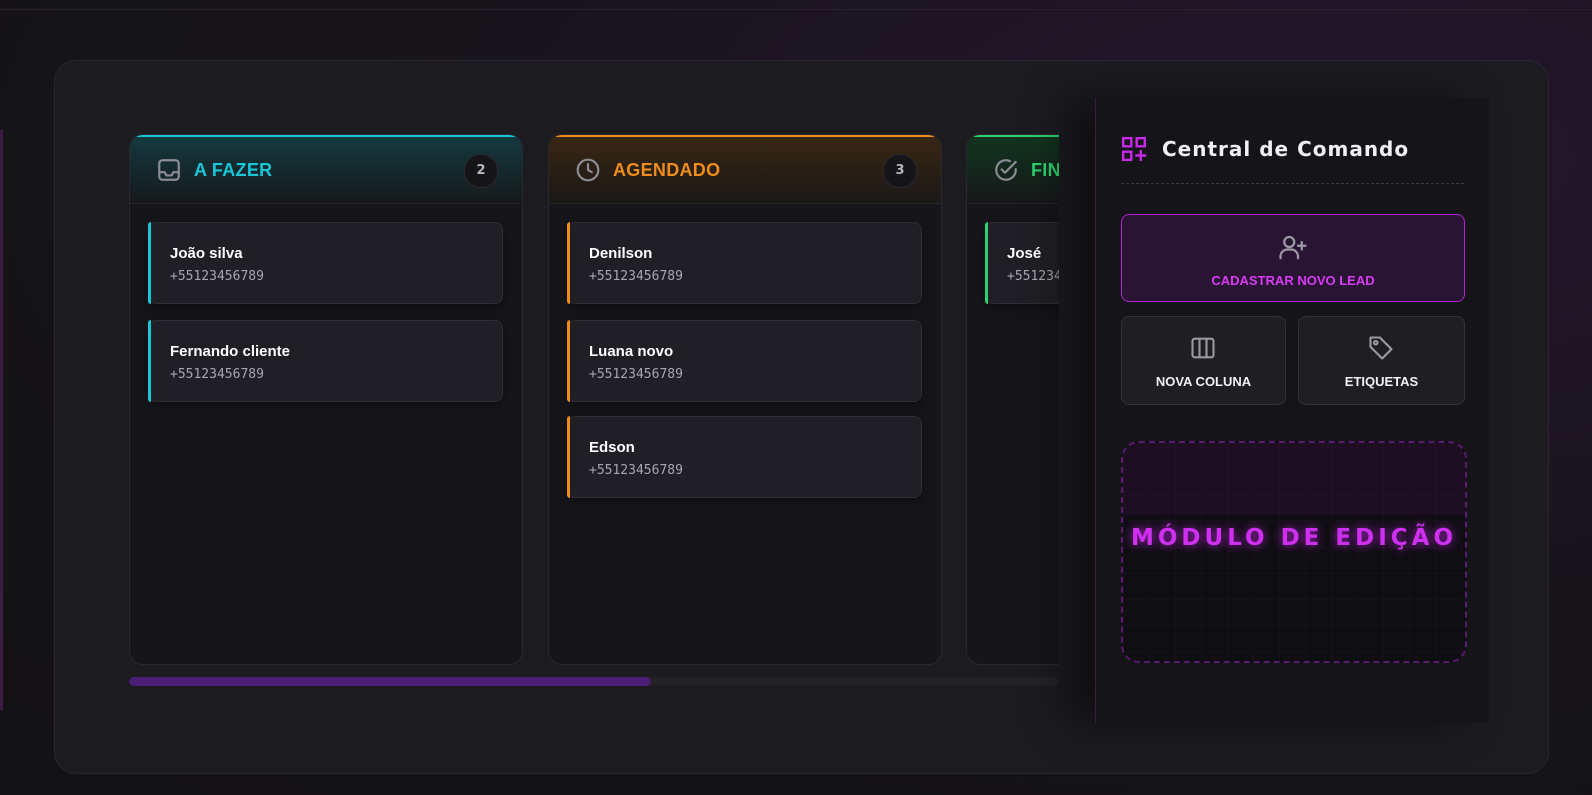 The height and width of the screenshot is (795, 1592). I want to click on lead-name: João silva, so click(206, 253).